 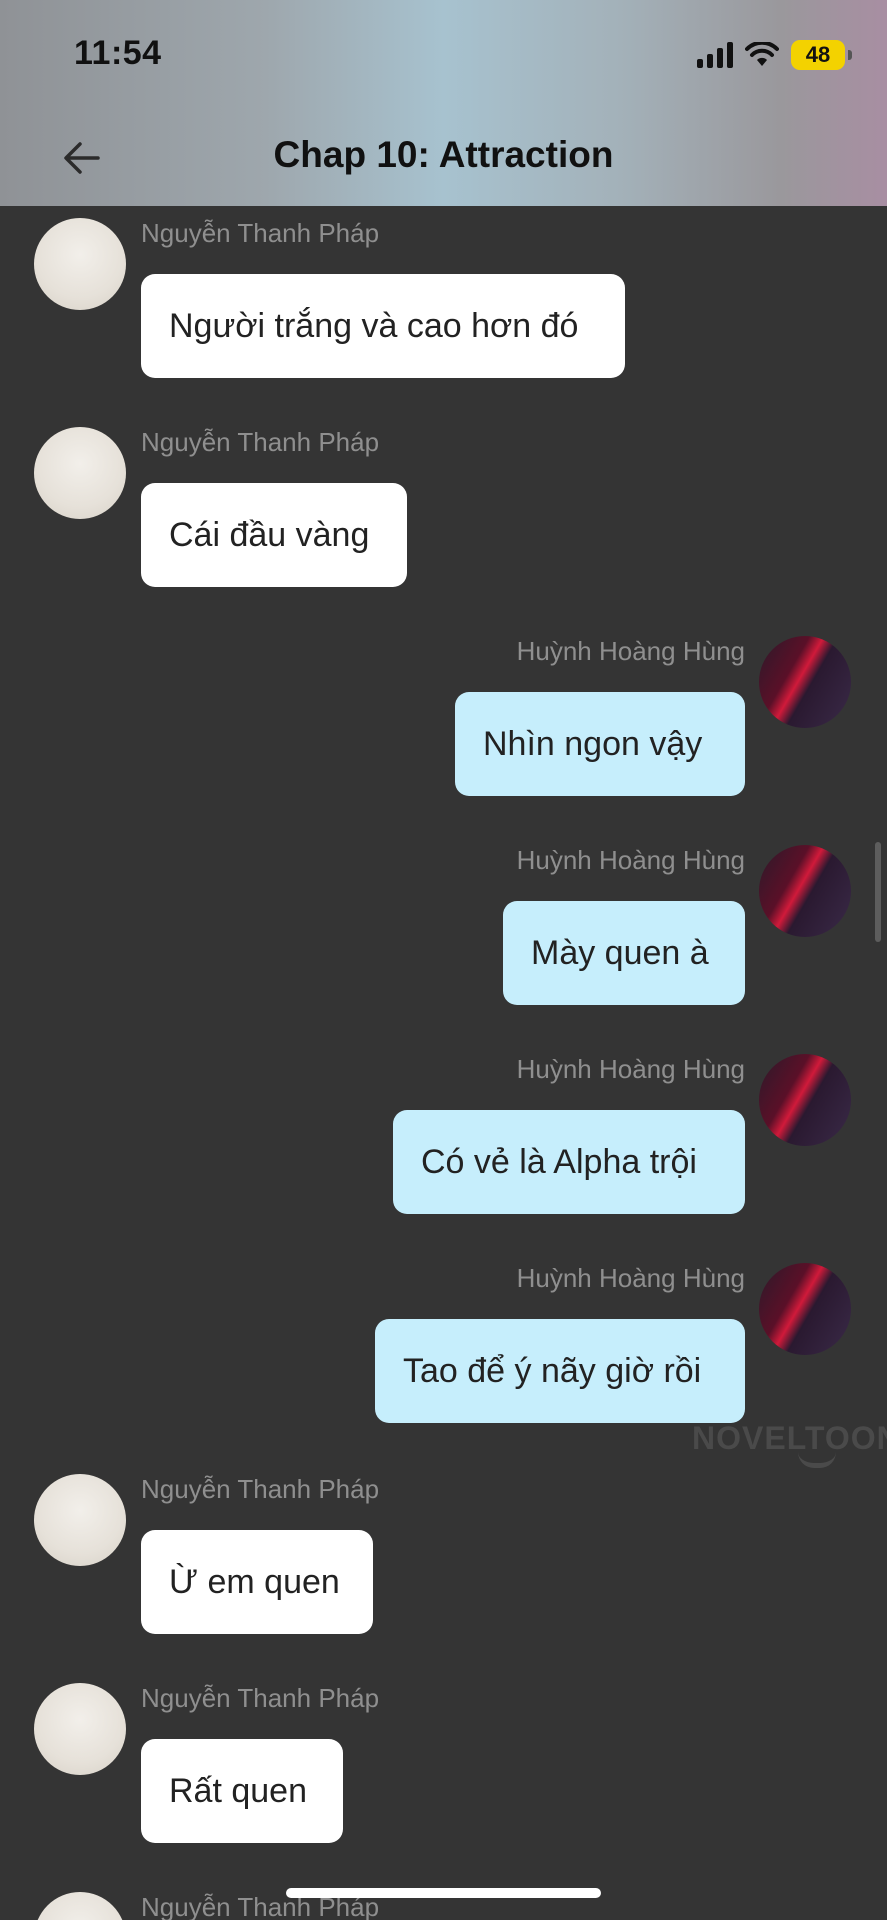 What do you see at coordinates (817, 1460) in the screenshot?
I see `watermark-smile-icon` at bounding box center [817, 1460].